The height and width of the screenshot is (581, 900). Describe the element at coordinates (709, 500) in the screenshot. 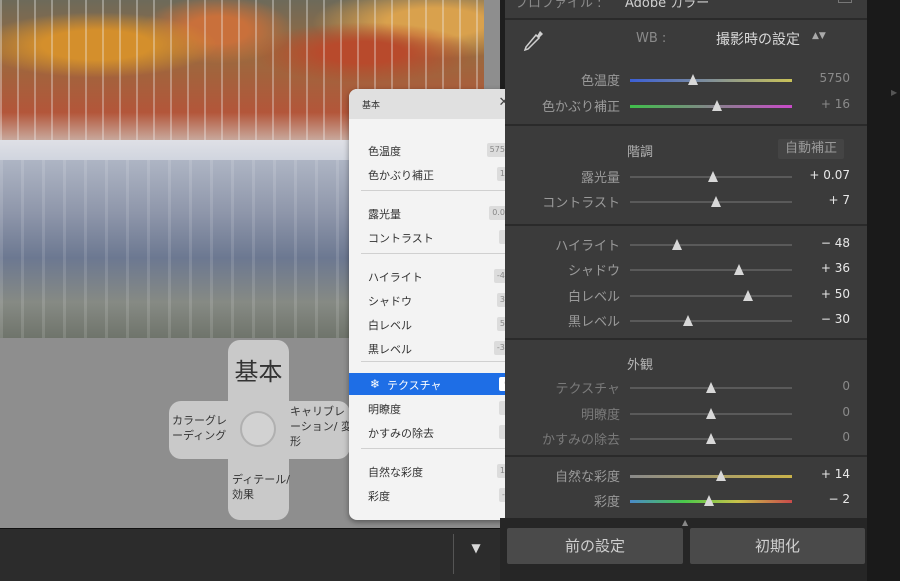

I see `slider-thumb-saturation` at that location.